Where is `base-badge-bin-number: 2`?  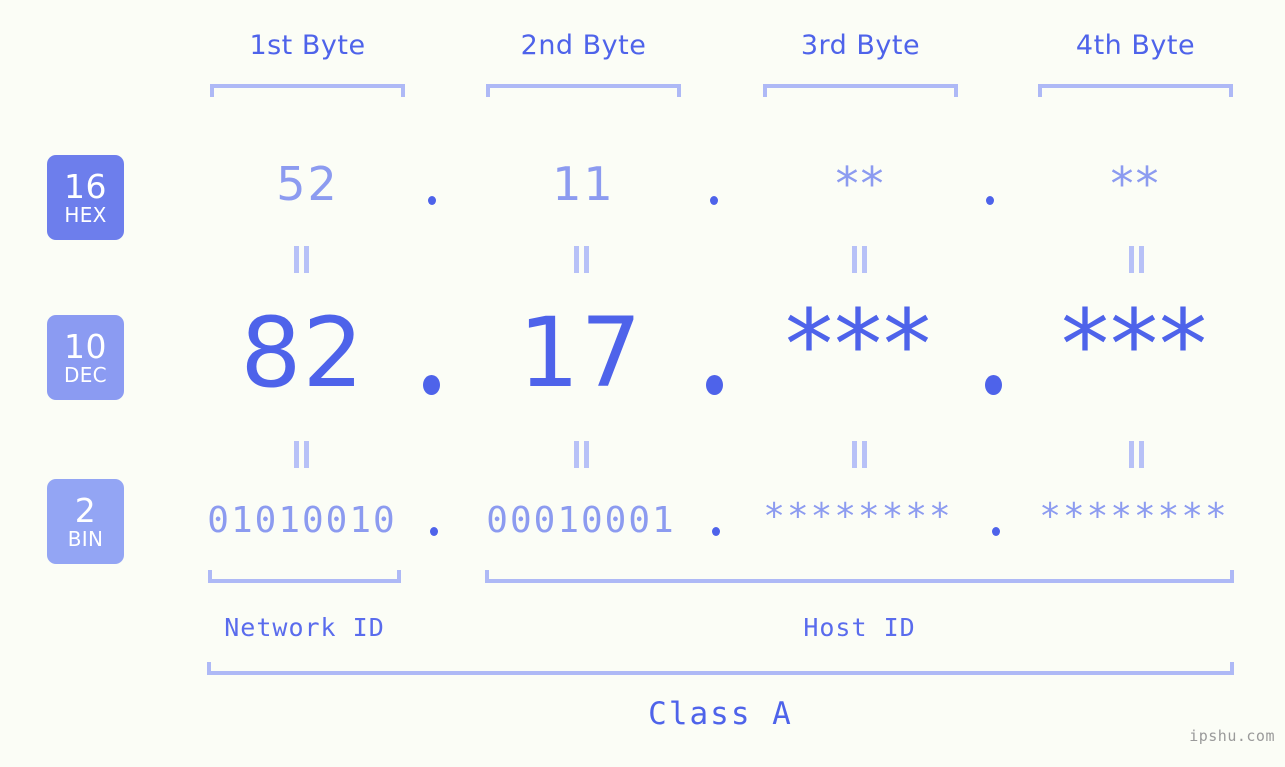 base-badge-bin-number: 2 is located at coordinates (85, 510).